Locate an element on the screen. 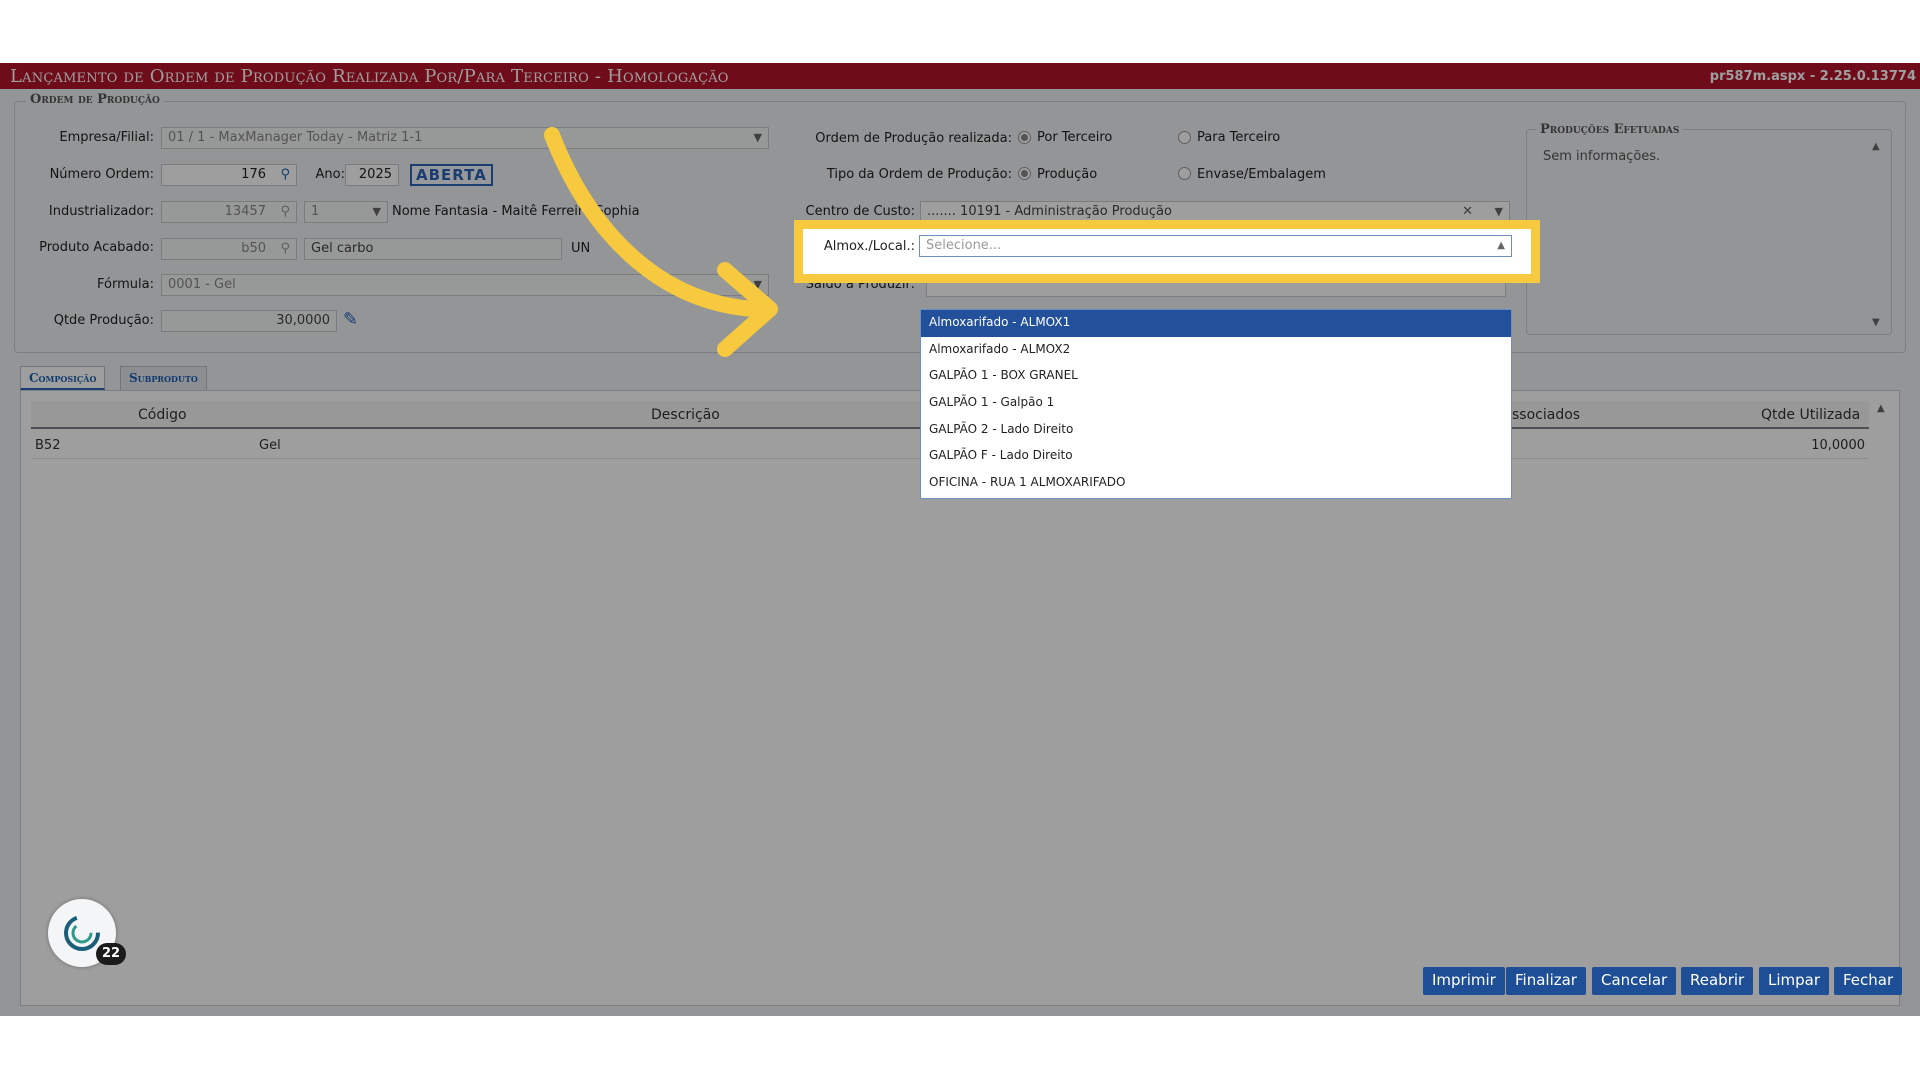 This screenshot has height=1080, width=1920. dropdown-option: GALPÃO F - Lado Direito is located at coordinates (1216, 456).